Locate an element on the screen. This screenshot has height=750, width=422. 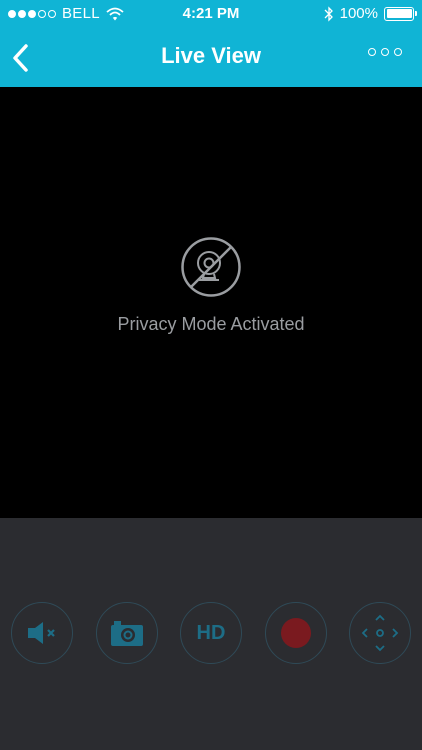
page-title: Live View is located at coordinates (211, 55).